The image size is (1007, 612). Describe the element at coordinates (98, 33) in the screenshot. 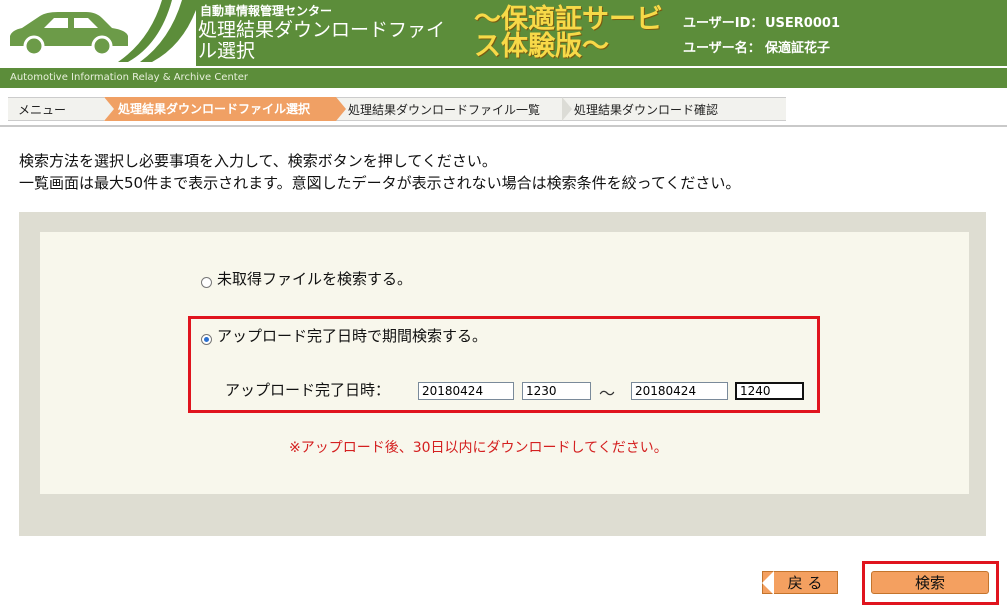

I see `logo` at that location.